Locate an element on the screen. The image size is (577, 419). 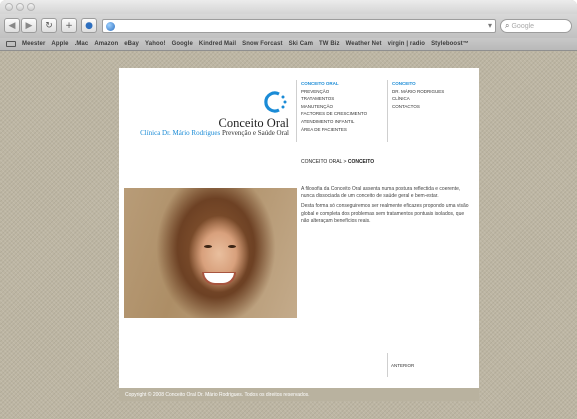
bookmark-item: virgin | radio is located at coordinates (406, 44).